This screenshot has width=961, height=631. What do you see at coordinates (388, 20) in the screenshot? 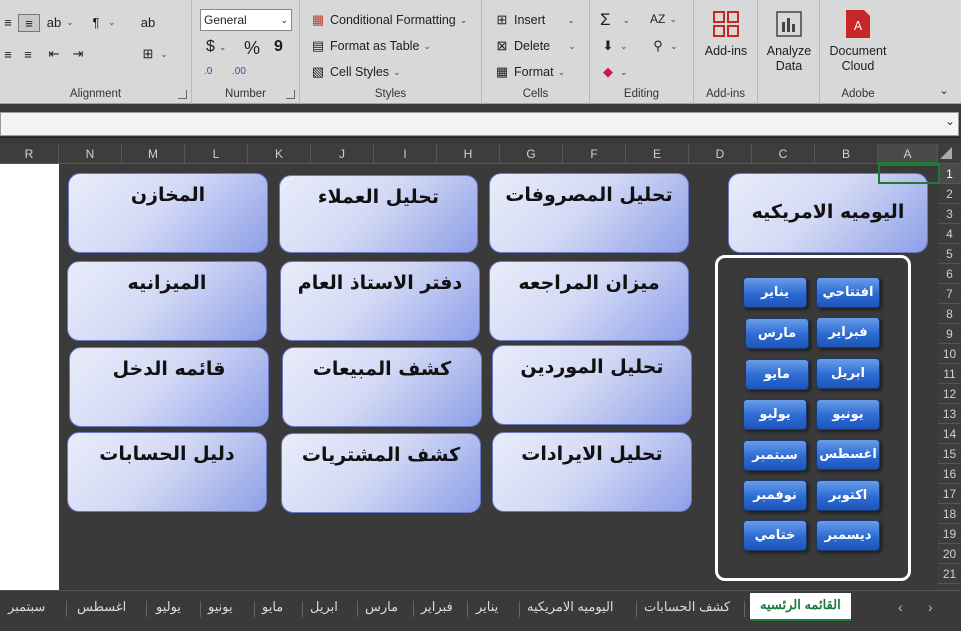
I see `conditional-formatting-button: ▦ Conditional Formatting ⌄` at bounding box center [388, 20].